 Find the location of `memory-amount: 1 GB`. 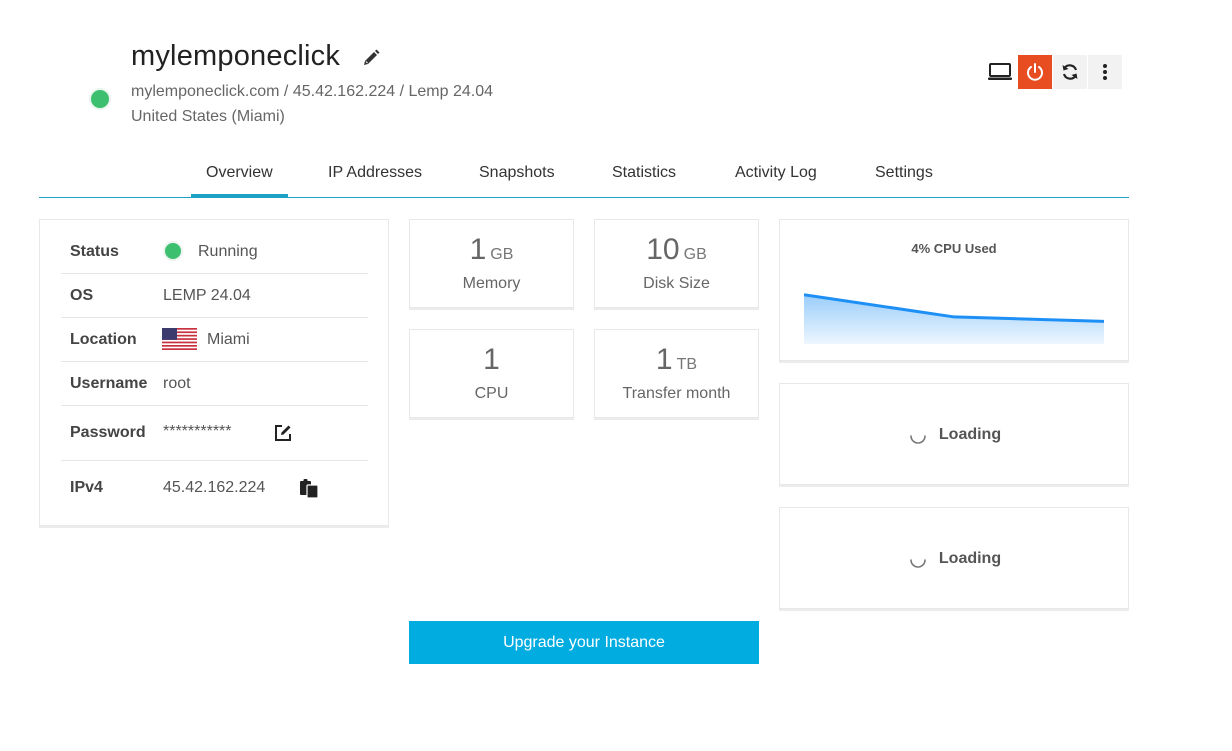

memory-amount: 1 GB is located at coordinates (491, 250).